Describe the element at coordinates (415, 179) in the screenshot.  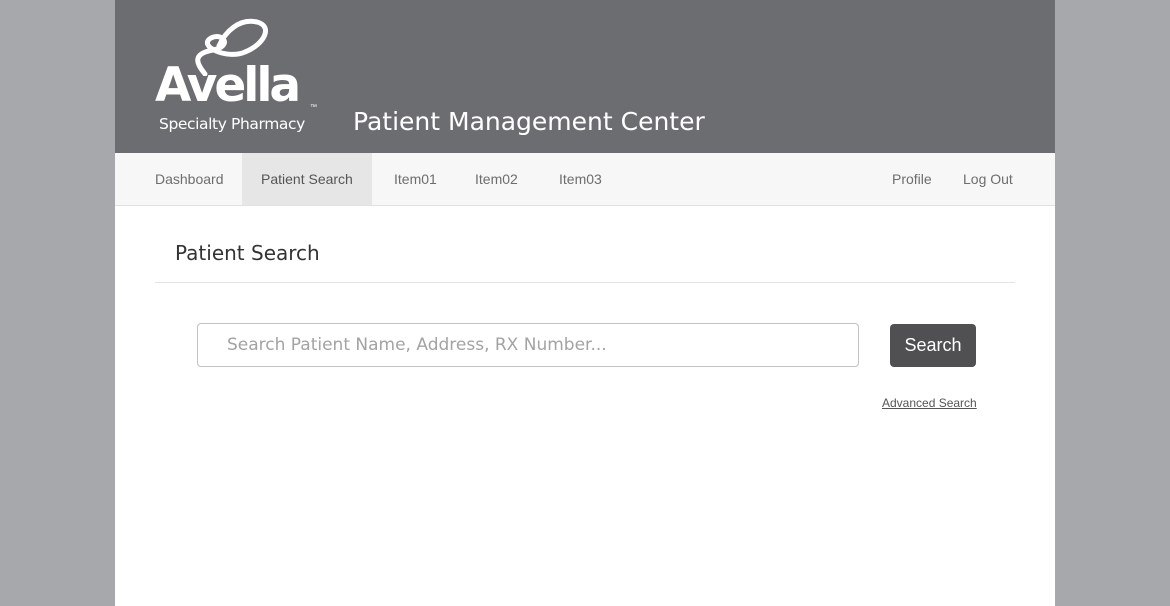
I see `nav-item-item01: Item01` at that location.